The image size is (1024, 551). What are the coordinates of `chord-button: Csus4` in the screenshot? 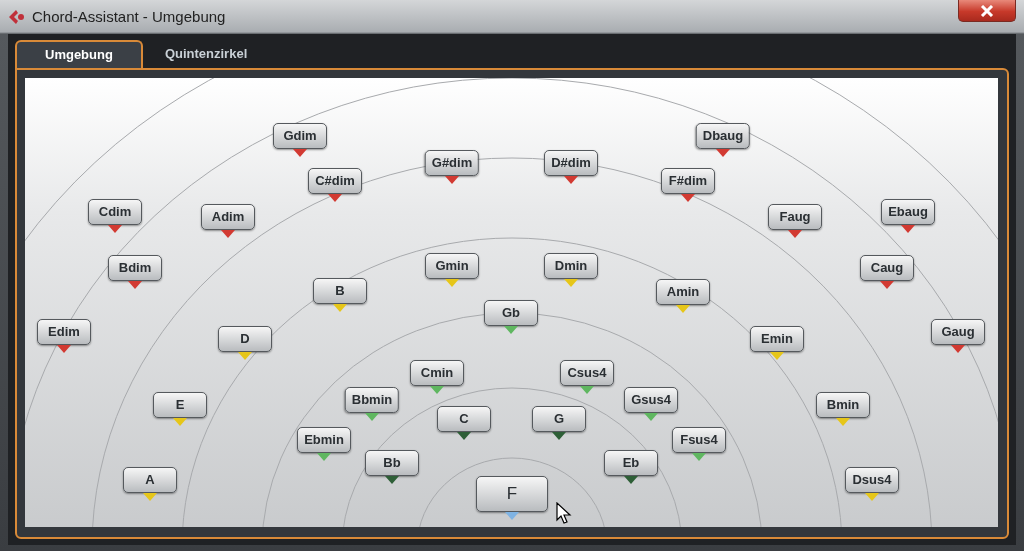 It's located at (587, 373).